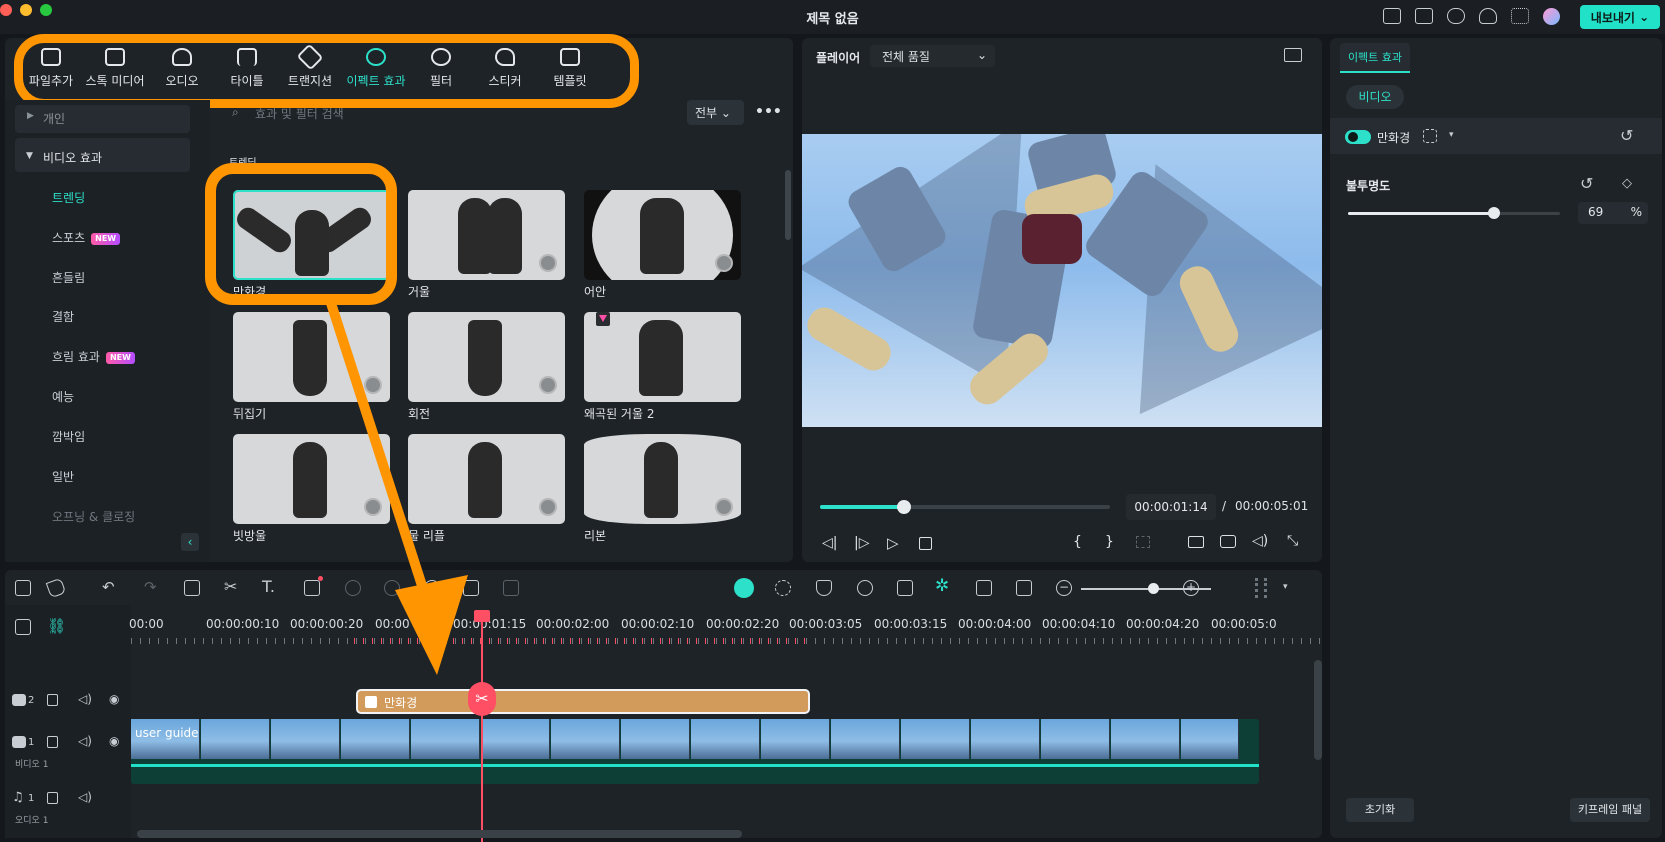 The height and width of the screenshot is (842, 1665). What do you see at coordinates (595, 536) in the screenshot?
I see `effect-label: 리본` at bounding box center [595, 536].